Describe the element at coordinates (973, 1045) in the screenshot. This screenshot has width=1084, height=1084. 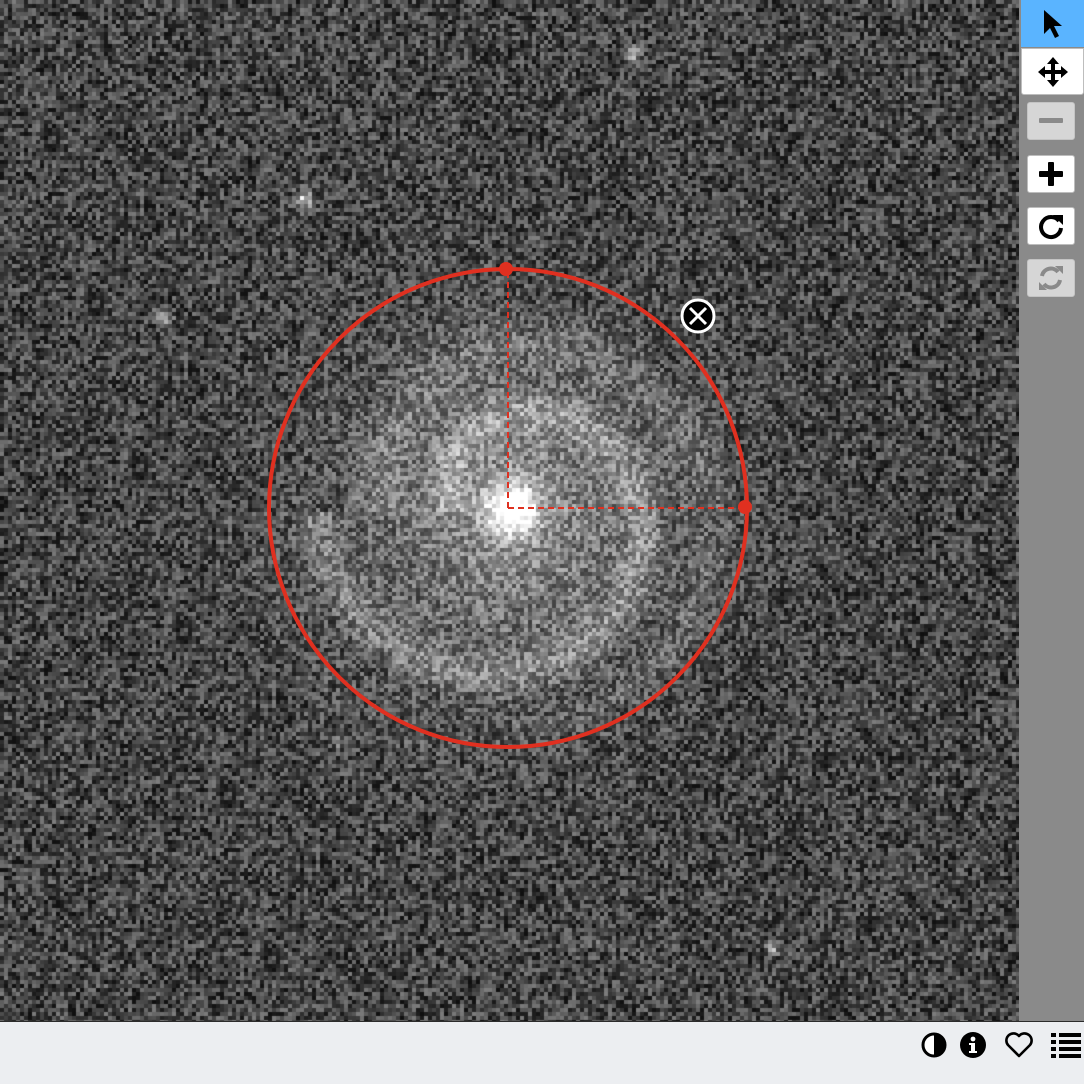
I see `info-icon` at that location.